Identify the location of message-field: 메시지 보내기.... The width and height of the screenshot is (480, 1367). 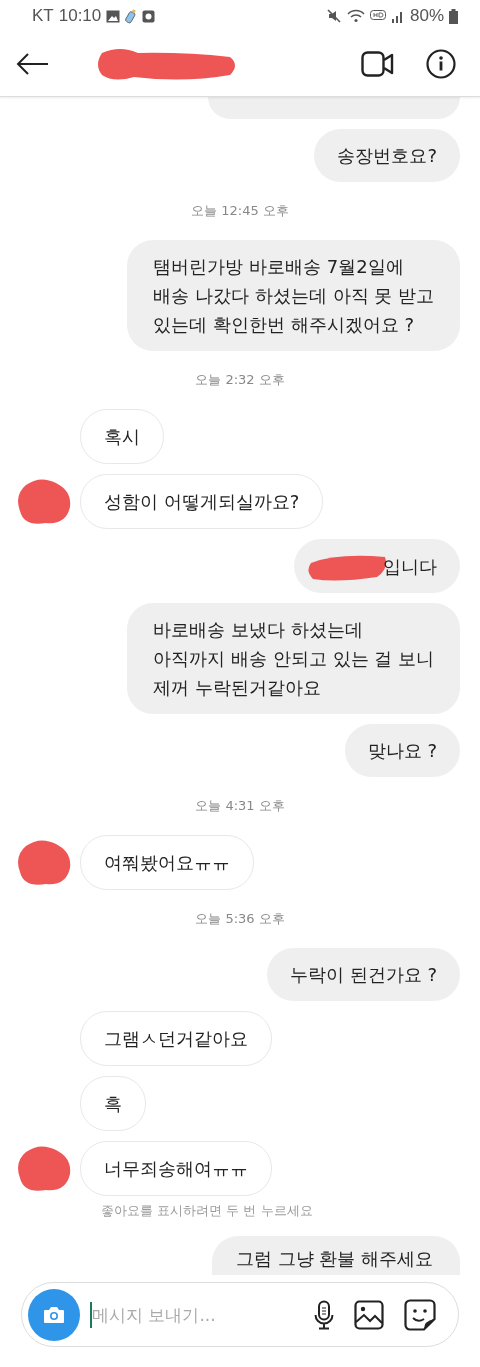
(193, 1314).